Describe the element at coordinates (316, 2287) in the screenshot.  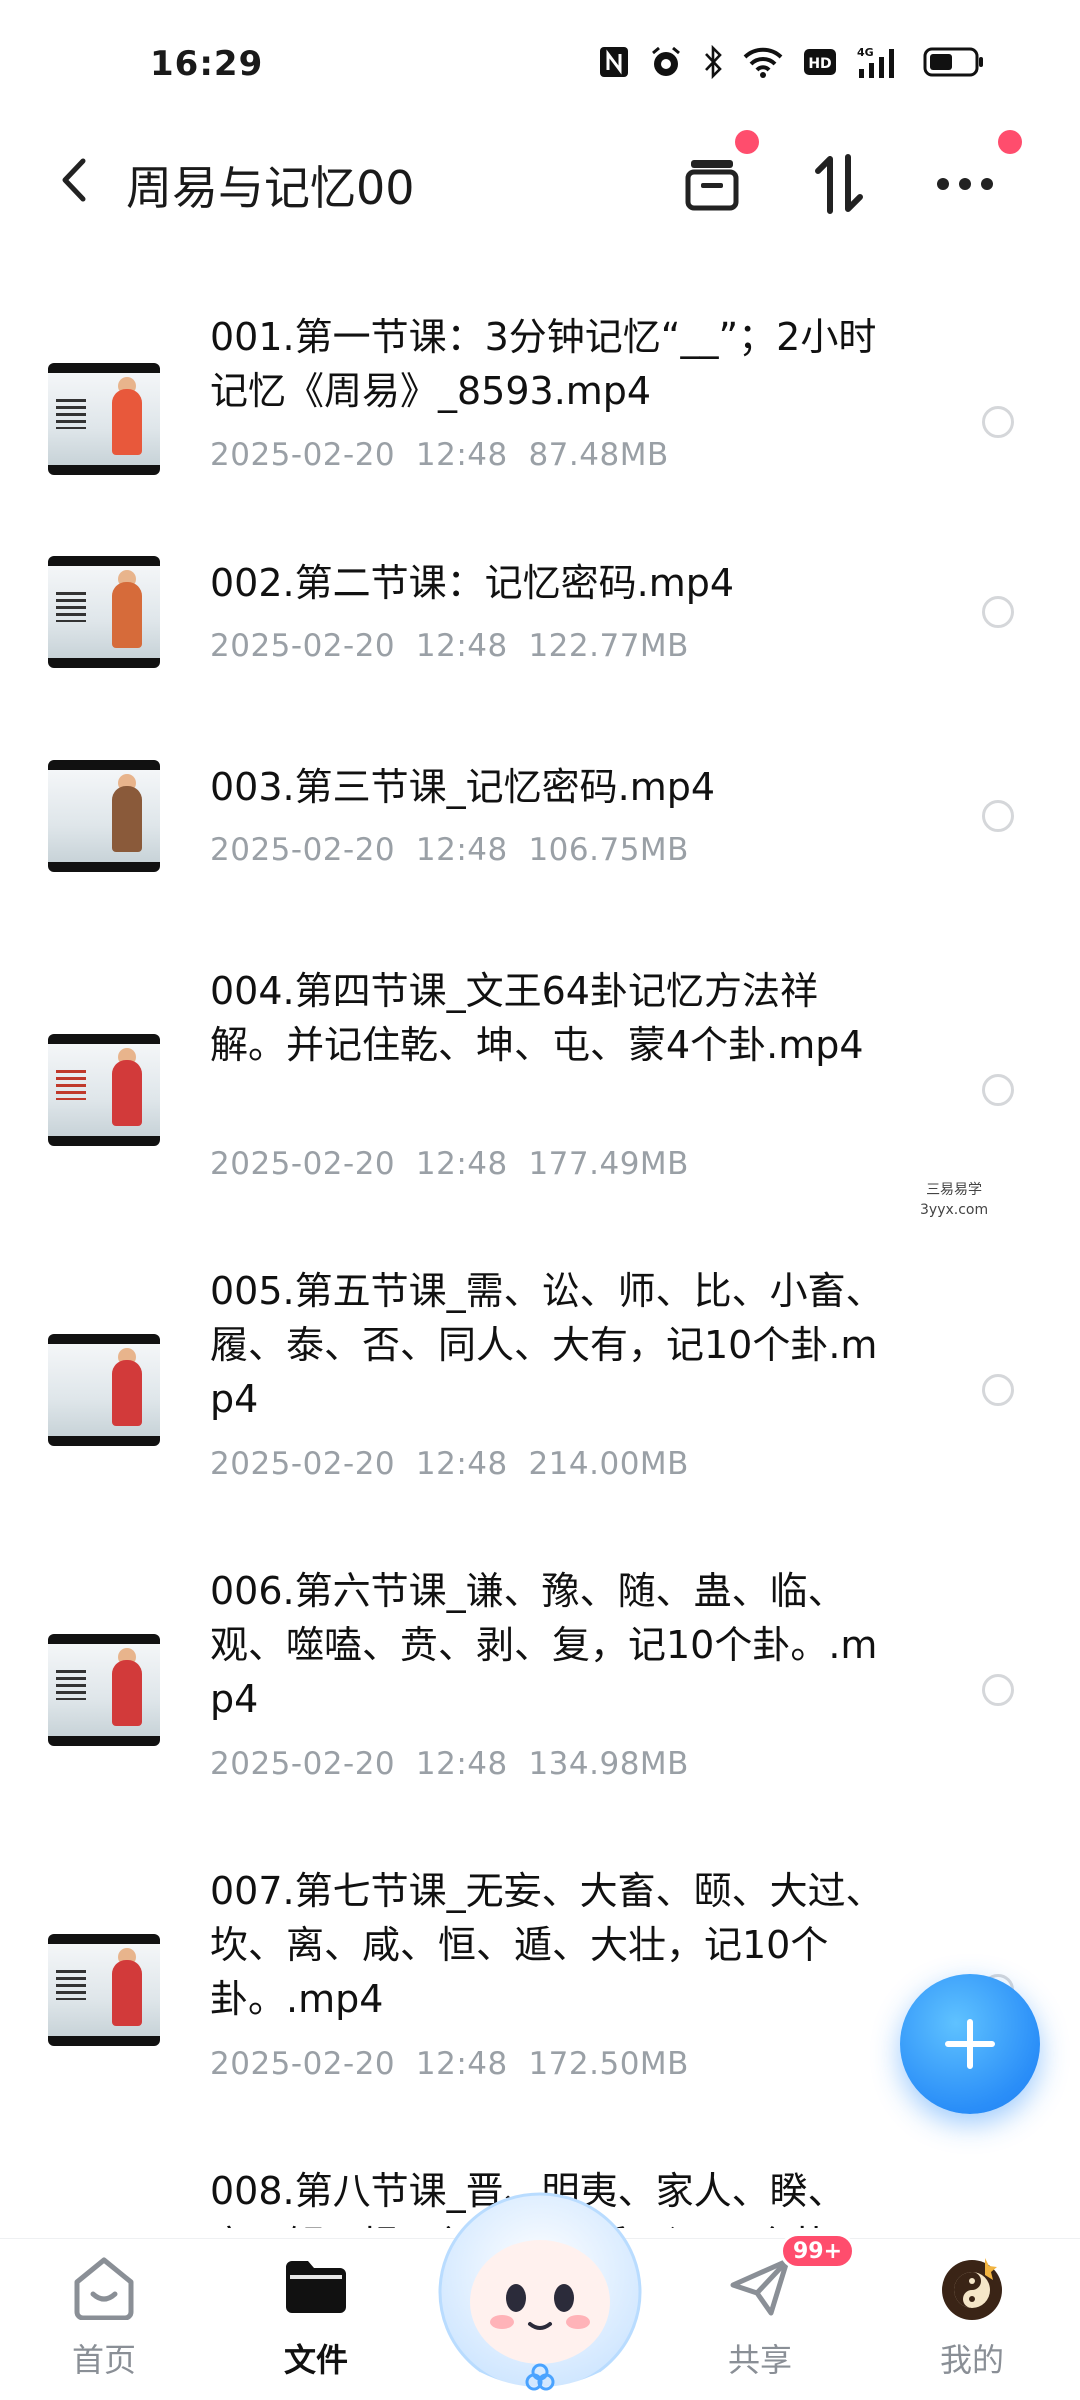
I see `folder-icon` at that location.